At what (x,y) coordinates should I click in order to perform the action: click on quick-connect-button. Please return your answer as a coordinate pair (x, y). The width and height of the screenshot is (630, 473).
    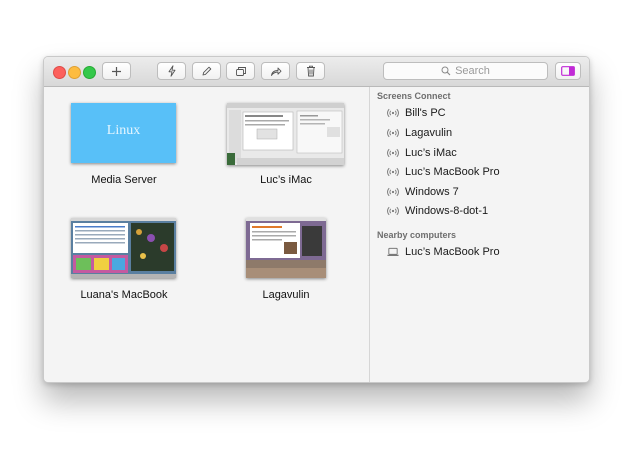
    Looking at the image, I should click on (171, 71).